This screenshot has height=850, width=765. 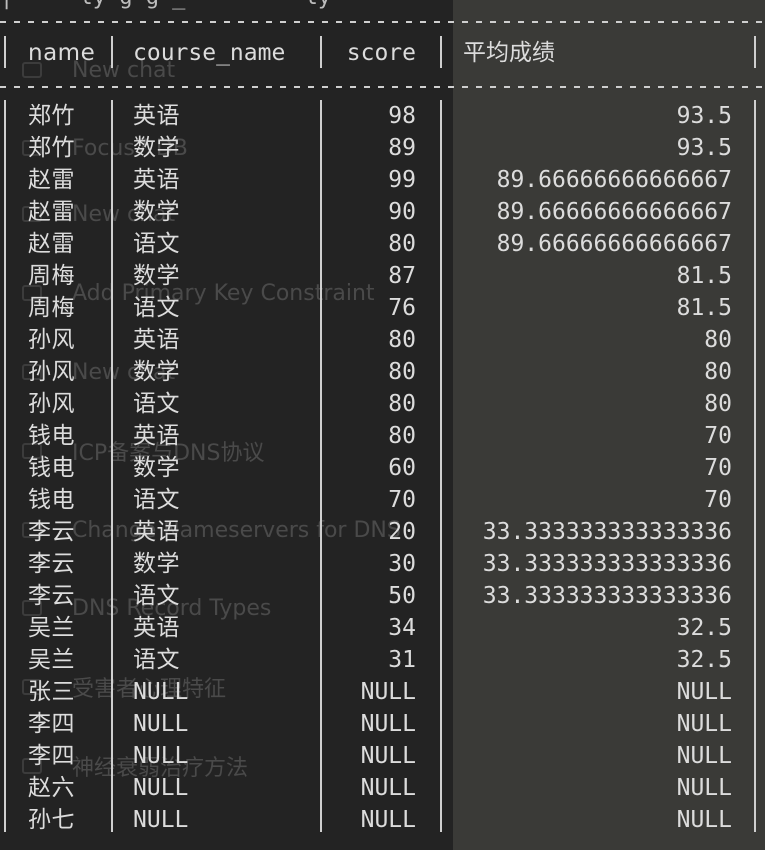 I want to click on cell-name: 赵六, so click(x=51, y=788).